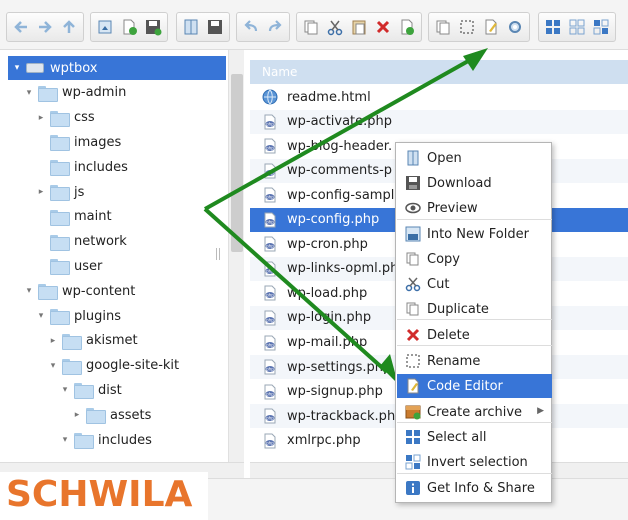  Describe the element at coordinates (335, 392) in the screenshot. I see `file-name: wp-signup.php` at that location.